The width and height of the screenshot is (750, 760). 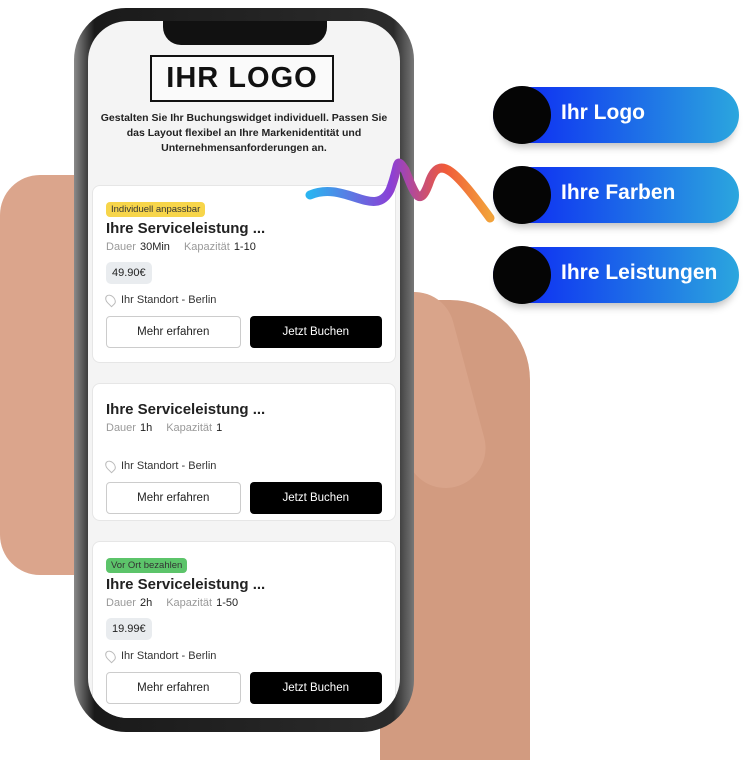 I want to click on color-ribbon-icon, so click(x=400, y=190).